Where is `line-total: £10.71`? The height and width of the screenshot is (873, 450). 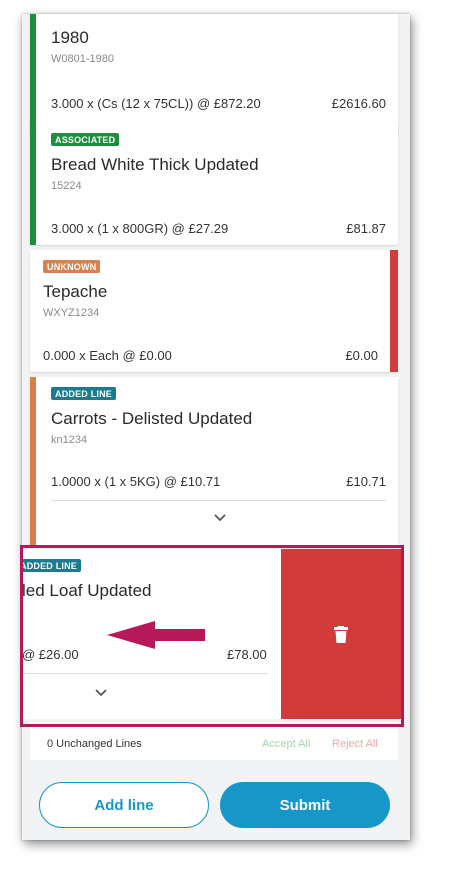
line-total: £10.71 is located at coordinates (366, 481).